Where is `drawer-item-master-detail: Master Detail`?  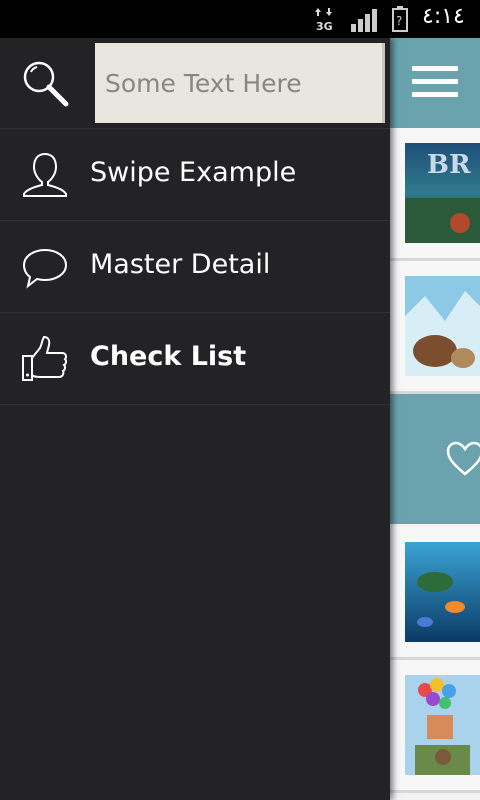 drawer-item-master-detail: Master Detail is located at coordinates (195, 267).